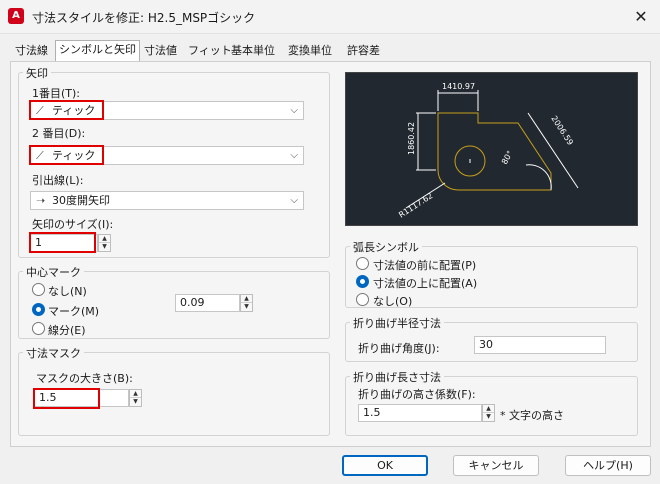  Describe the element at coordinates (362, 281) in the screenshot. I see `arc-above-radio` at that location.